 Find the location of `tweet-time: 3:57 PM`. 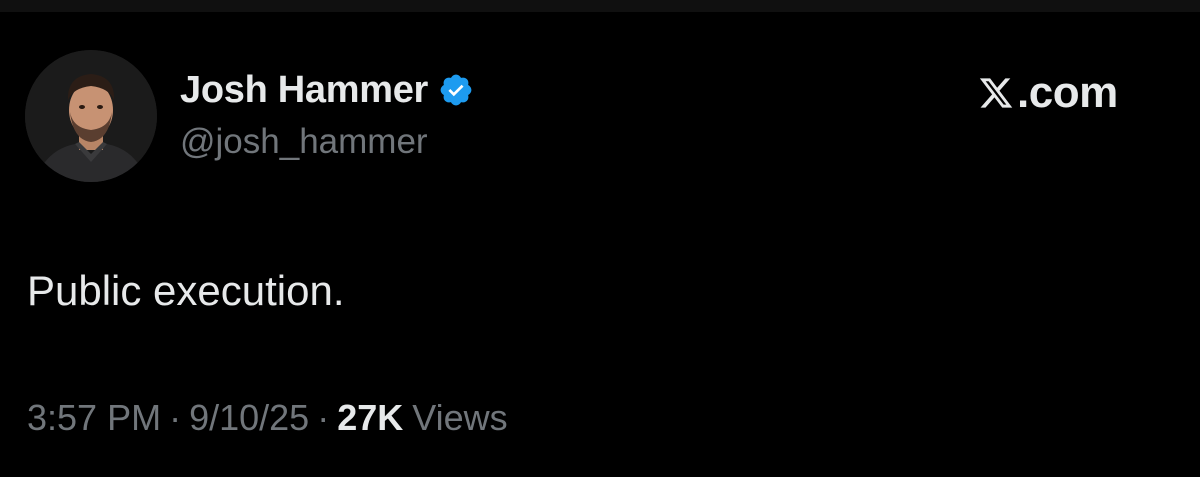

tweet-time: 3:57 PM is located at coordinates (94, 418).